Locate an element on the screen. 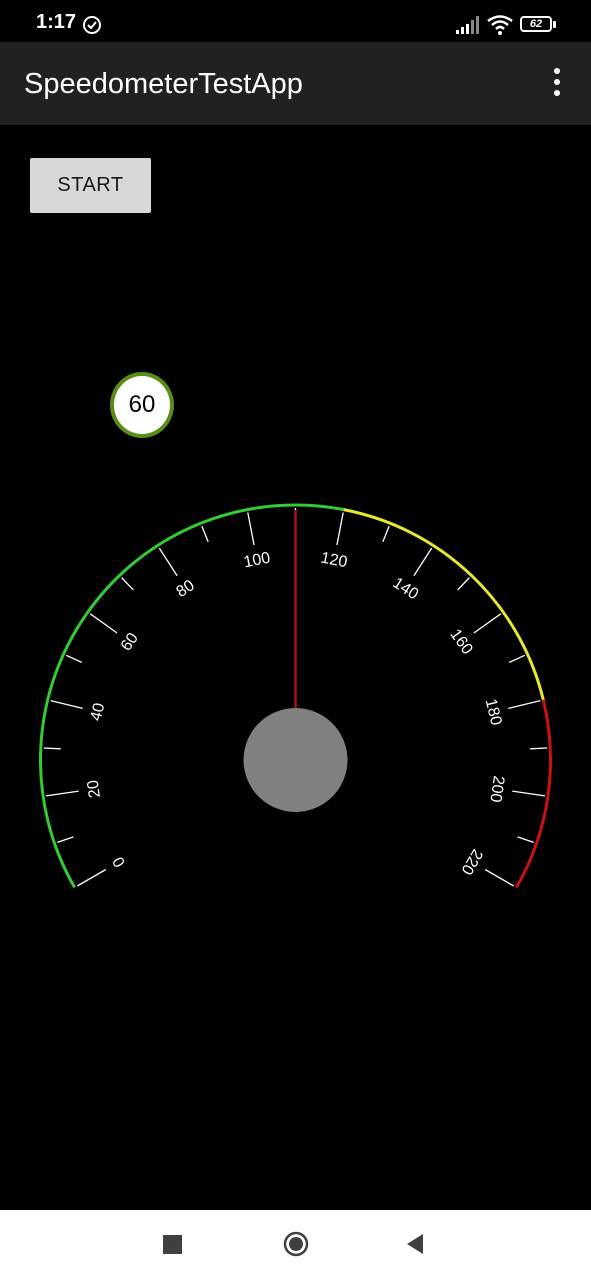 The width and height of the screenshot is (591, 1280). gauge-tick-label: 80 is located at coordinates (186, 589).